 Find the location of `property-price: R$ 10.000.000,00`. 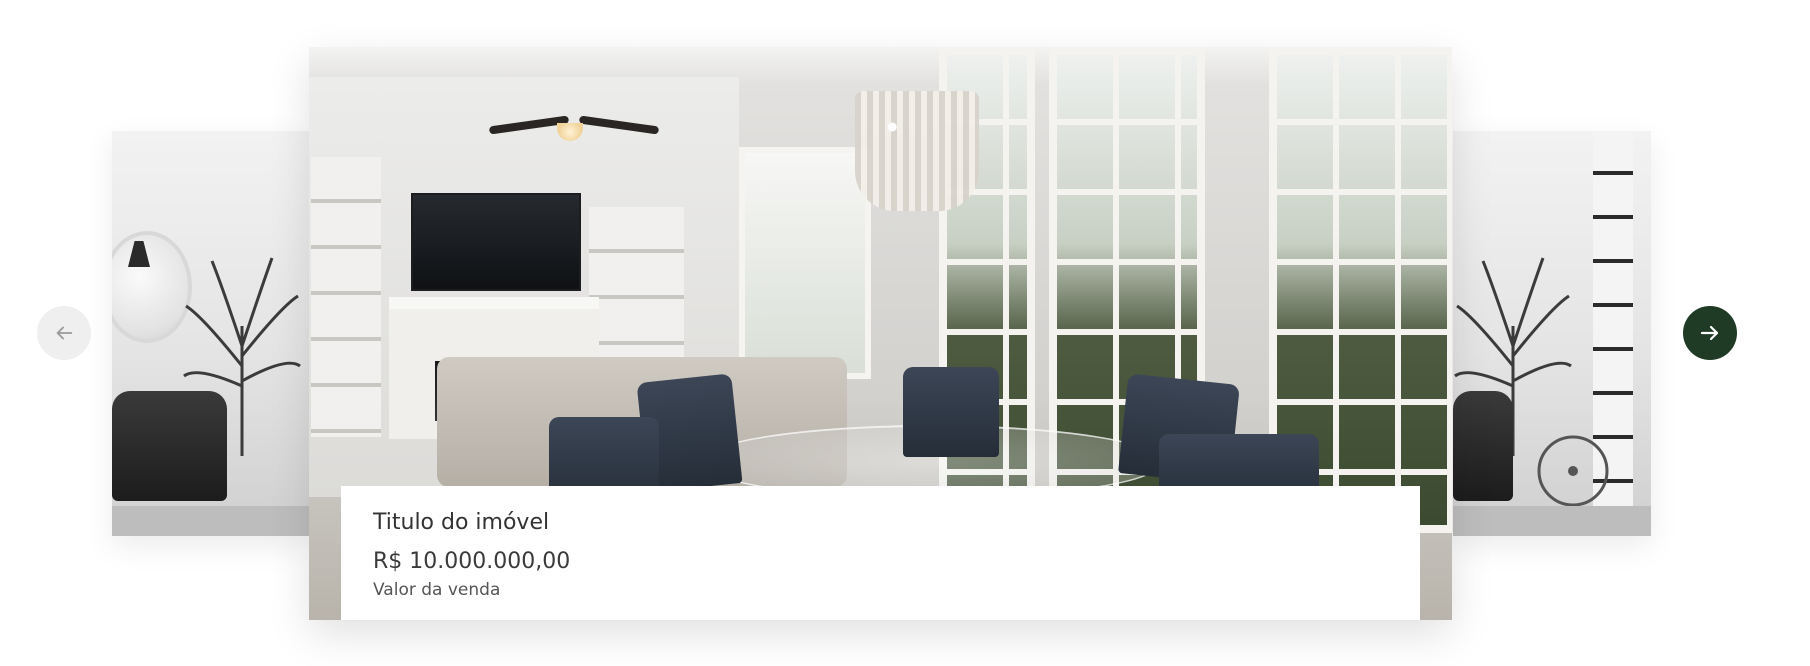

property-price: R$ 10.000.000,00 is located at coordinates (472, 561).